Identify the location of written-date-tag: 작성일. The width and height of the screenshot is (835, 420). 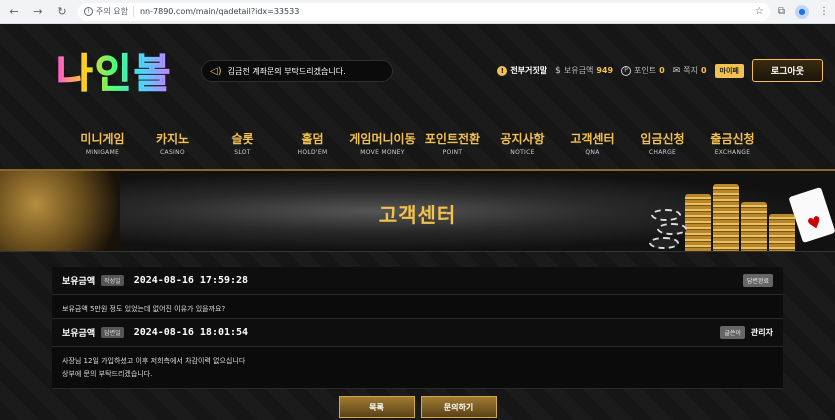
(112, 280).